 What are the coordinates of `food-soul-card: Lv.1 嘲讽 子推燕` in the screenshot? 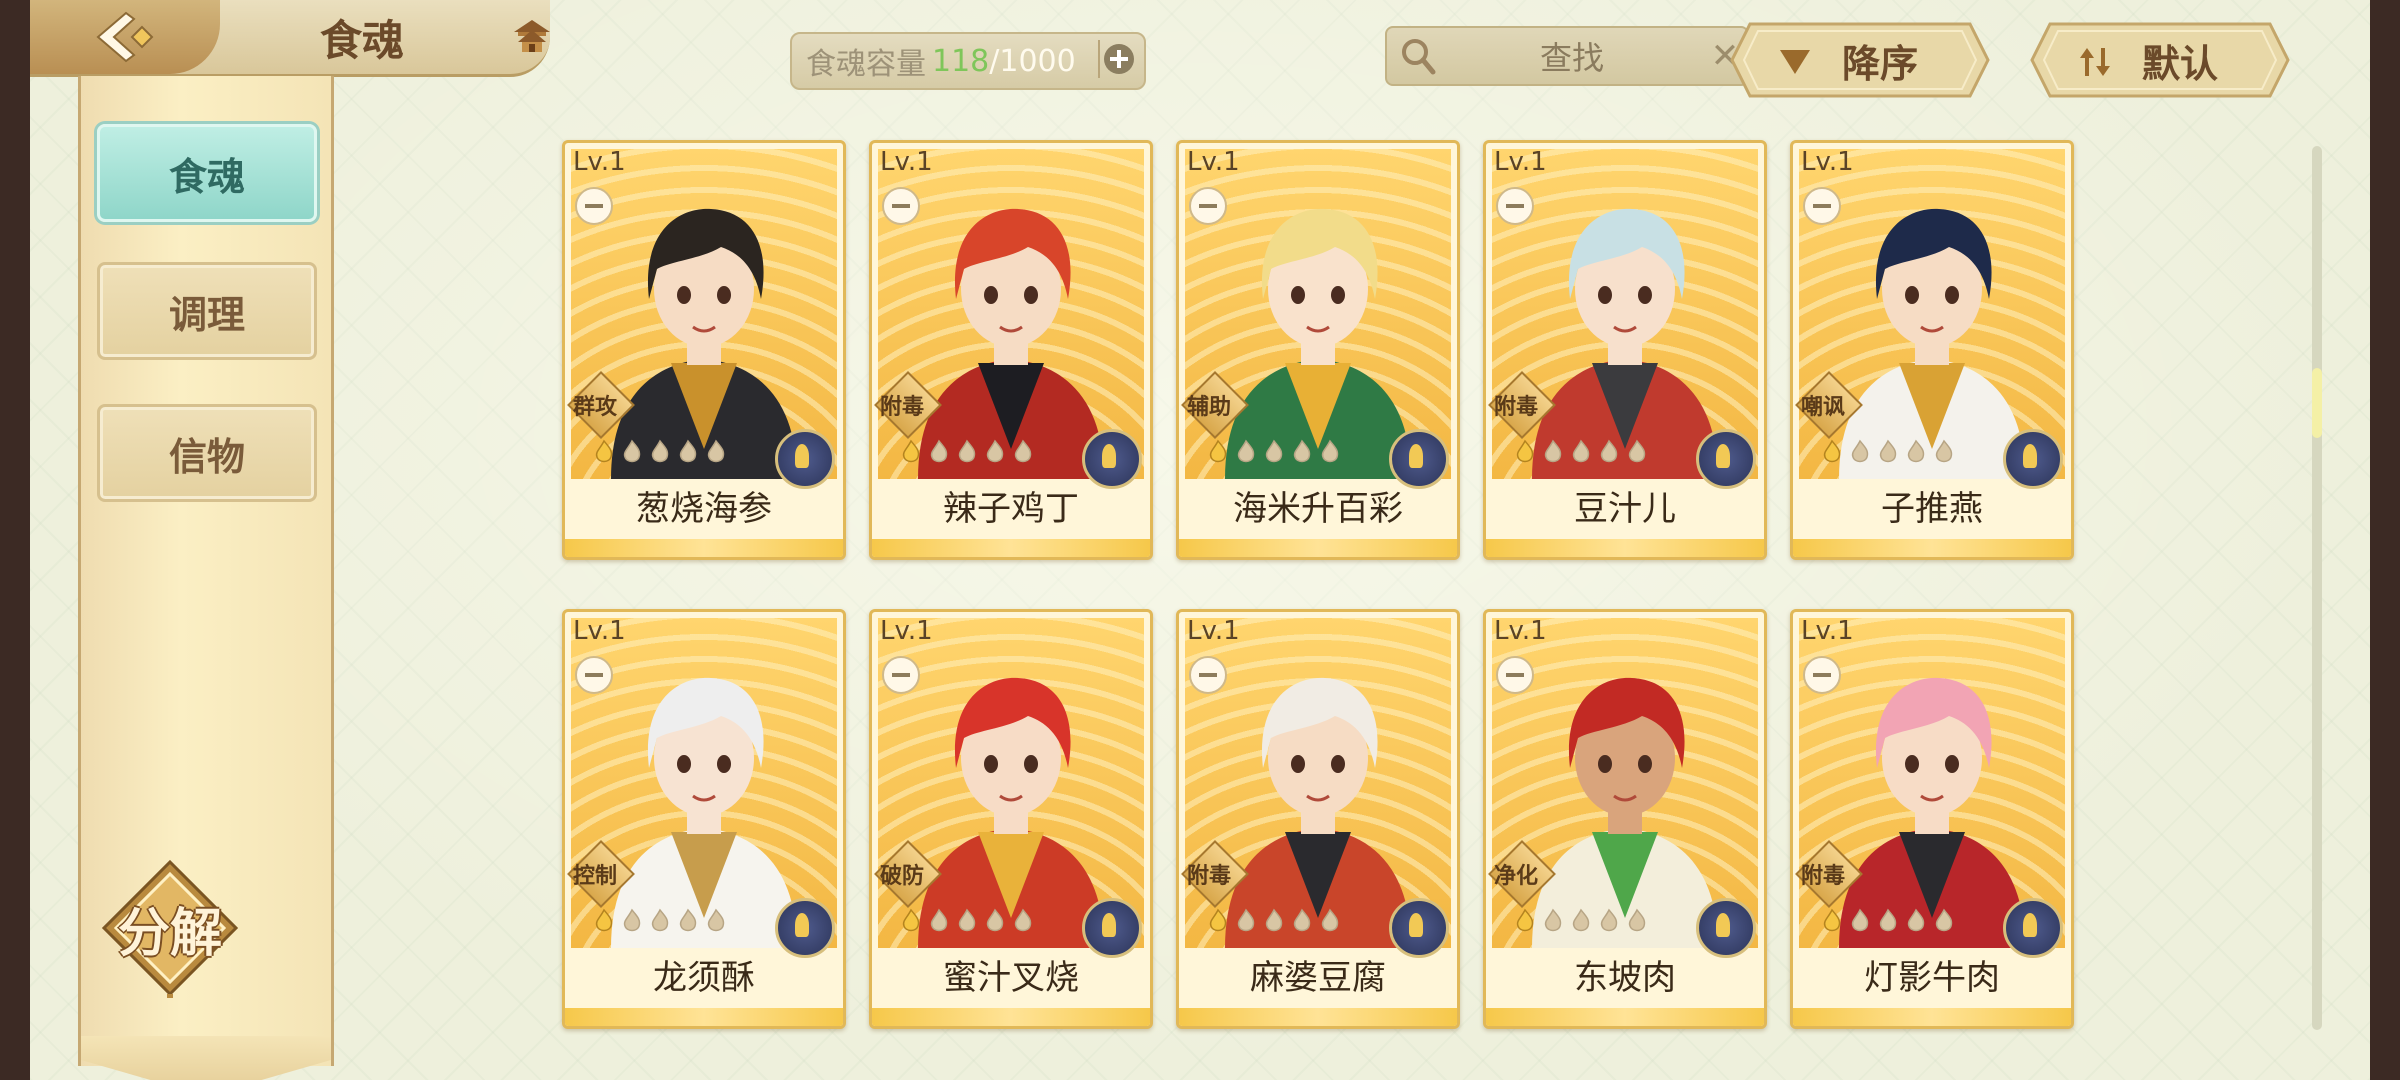 It's located at (1932, 350).